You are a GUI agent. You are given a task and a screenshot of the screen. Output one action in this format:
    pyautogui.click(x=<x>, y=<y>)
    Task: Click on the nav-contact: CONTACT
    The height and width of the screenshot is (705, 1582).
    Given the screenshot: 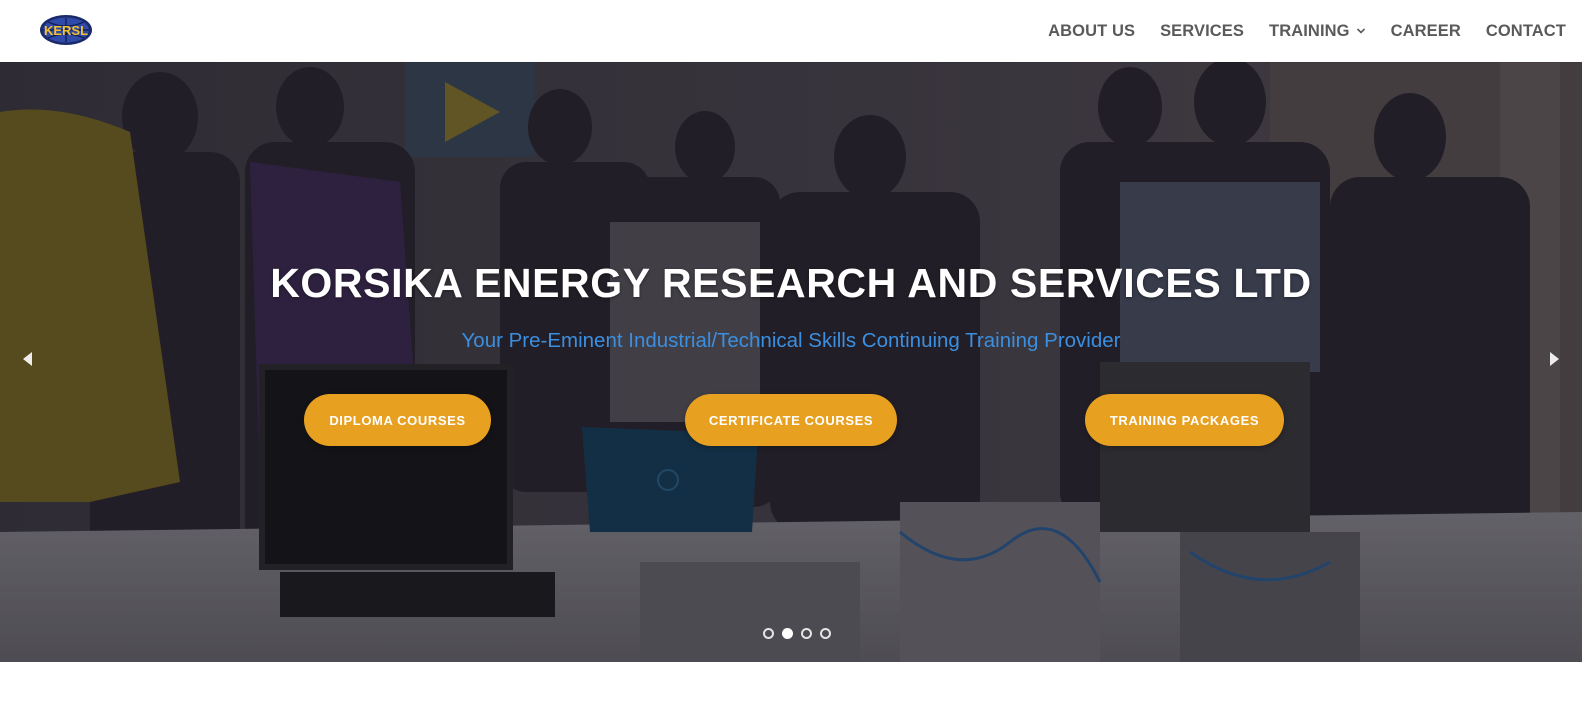 What is the action you would take?
    pyautogui.click(x=1526, y=31)
    